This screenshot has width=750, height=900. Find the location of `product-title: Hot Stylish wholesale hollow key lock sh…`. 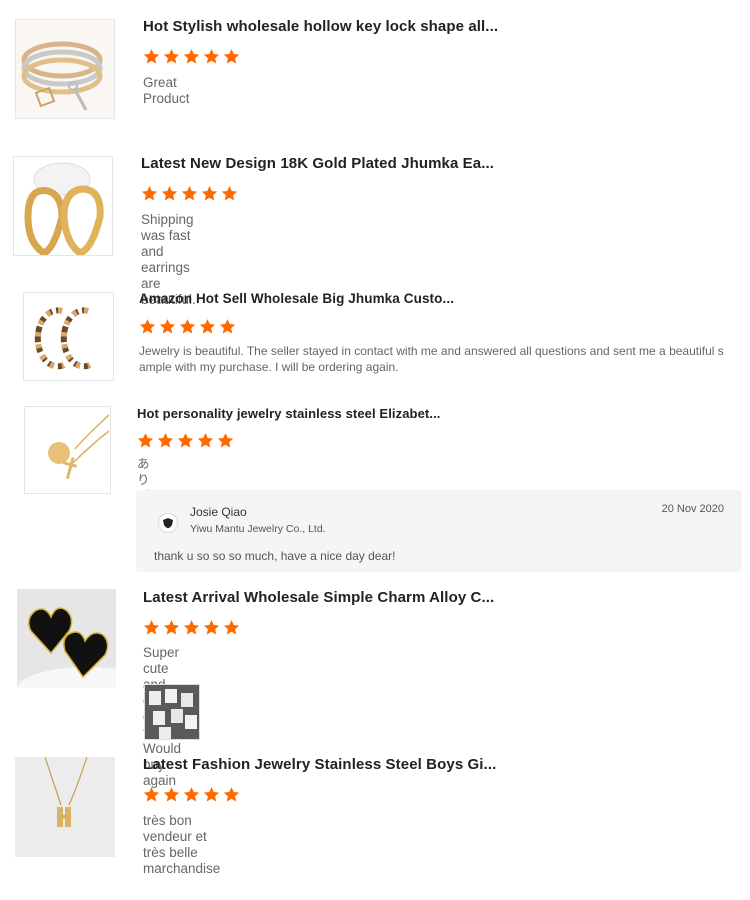

product-title: Hot Stylish wholesale hollow key lock sh… is located at coordinates (320, 26).